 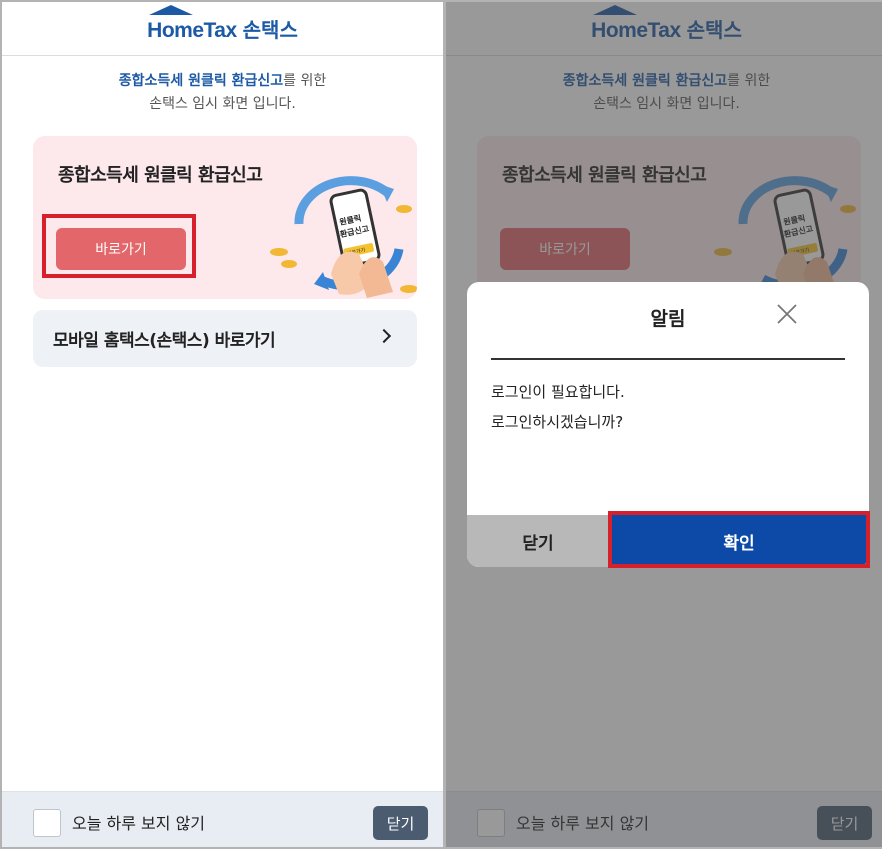 I want to click on dialog-message: 로그인이 필요합니다. 로그인하시겠습니까?, so click(x=558, y=407).